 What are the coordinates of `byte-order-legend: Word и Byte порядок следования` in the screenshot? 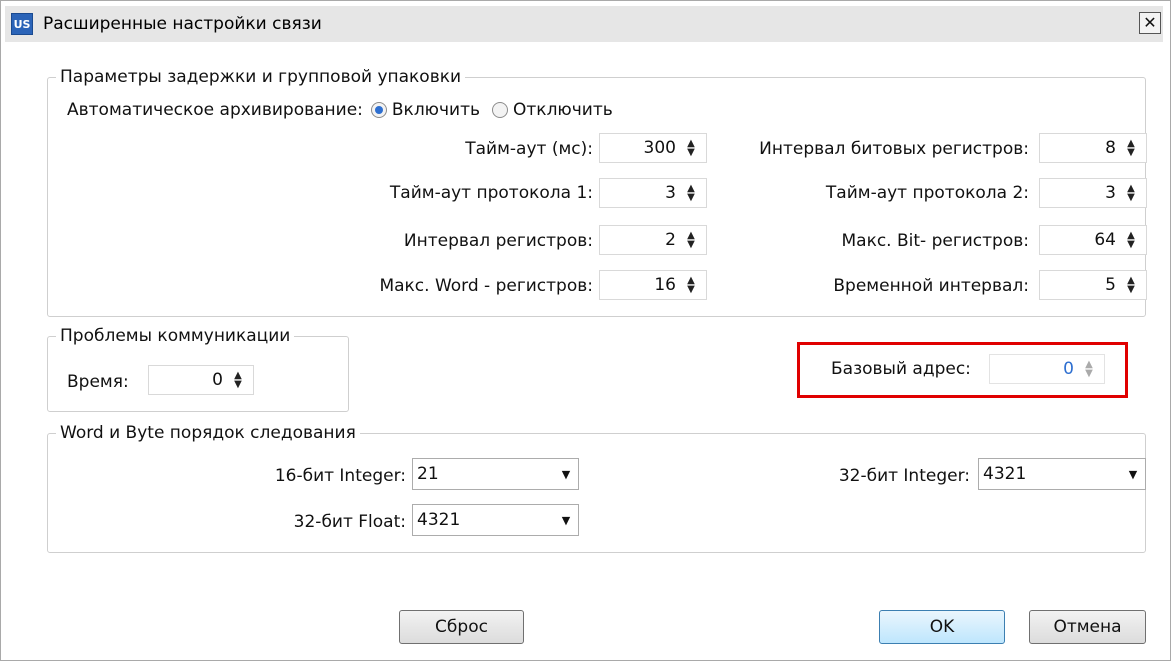 It's located at (208, 433).